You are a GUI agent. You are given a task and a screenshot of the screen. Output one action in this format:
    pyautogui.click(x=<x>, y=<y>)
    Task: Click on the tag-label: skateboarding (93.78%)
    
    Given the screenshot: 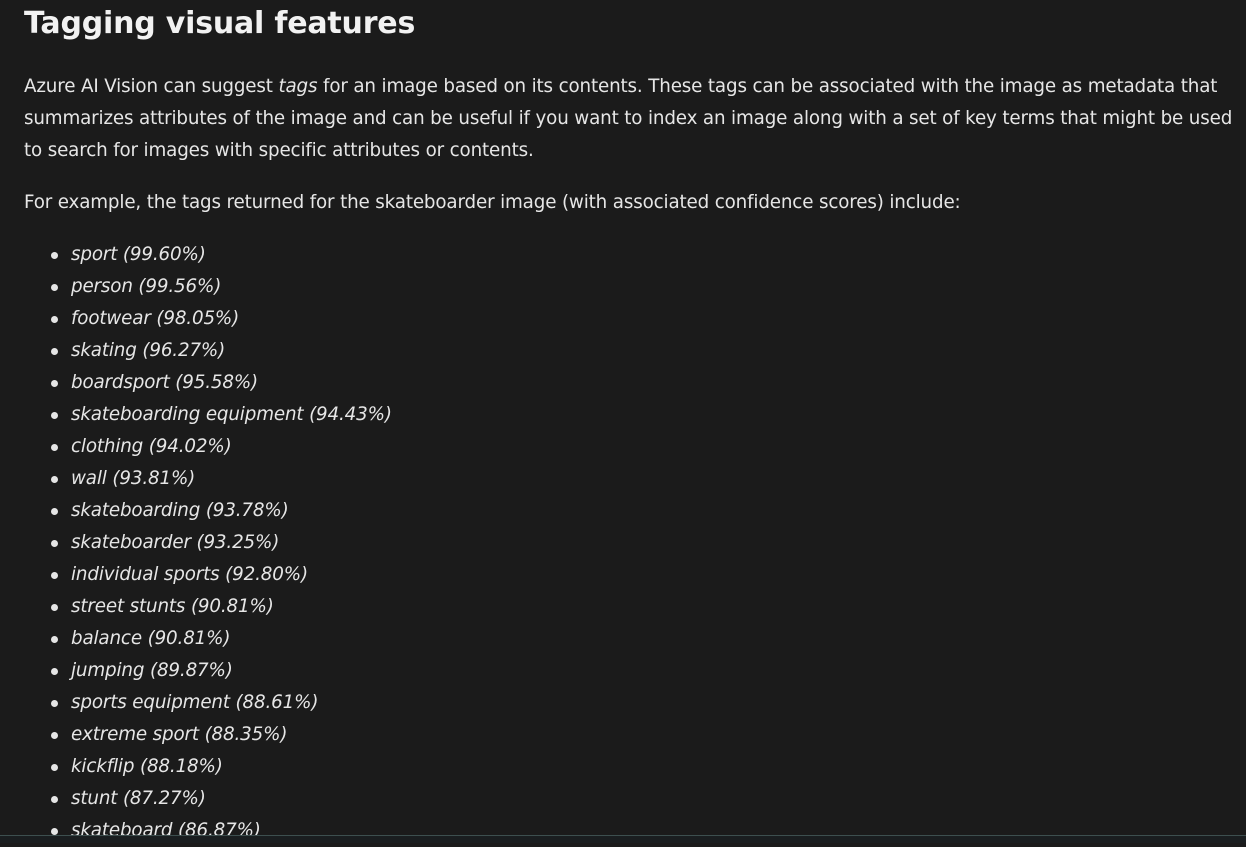 What is the action you would take?
    pyautogui.click(x=180, y=510)
    